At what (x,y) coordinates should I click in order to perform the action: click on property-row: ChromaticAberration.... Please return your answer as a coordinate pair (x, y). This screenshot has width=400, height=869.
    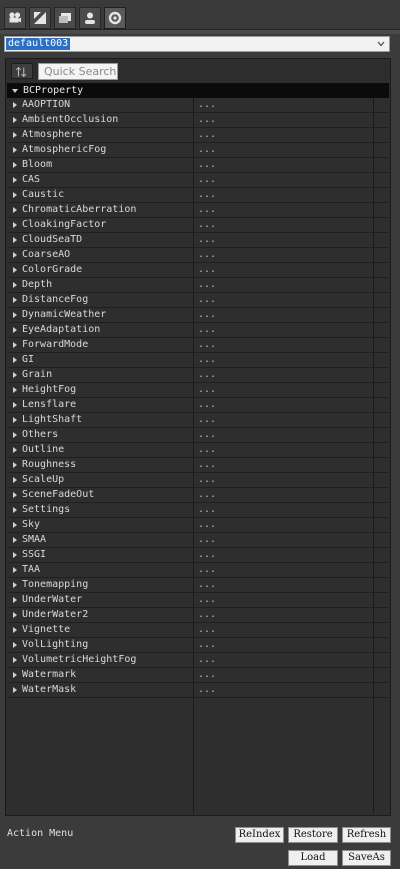
    Looking at the image, I should click on (198, 210).